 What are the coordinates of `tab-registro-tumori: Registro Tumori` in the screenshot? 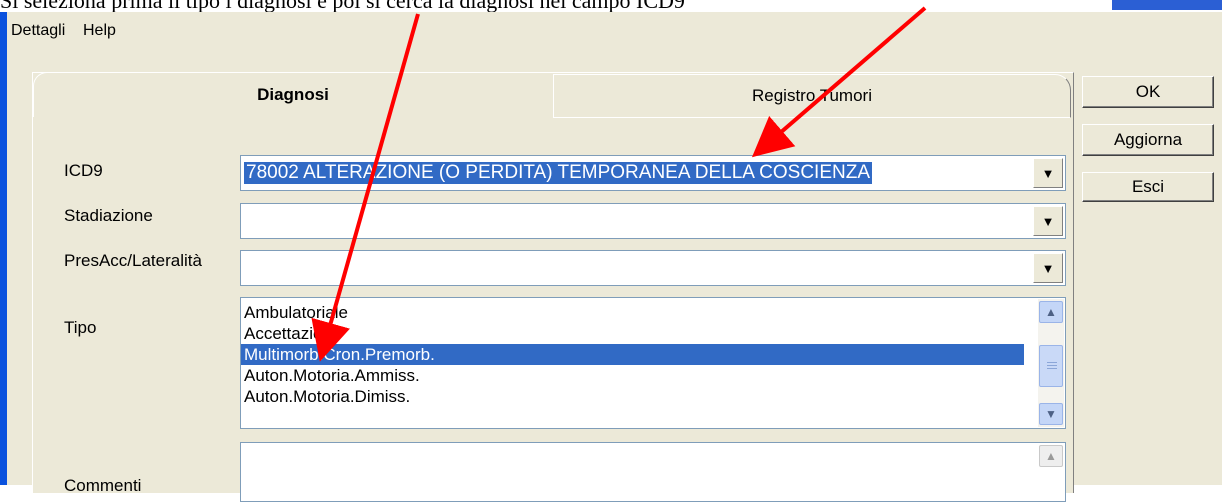 It's located at (812, 96).